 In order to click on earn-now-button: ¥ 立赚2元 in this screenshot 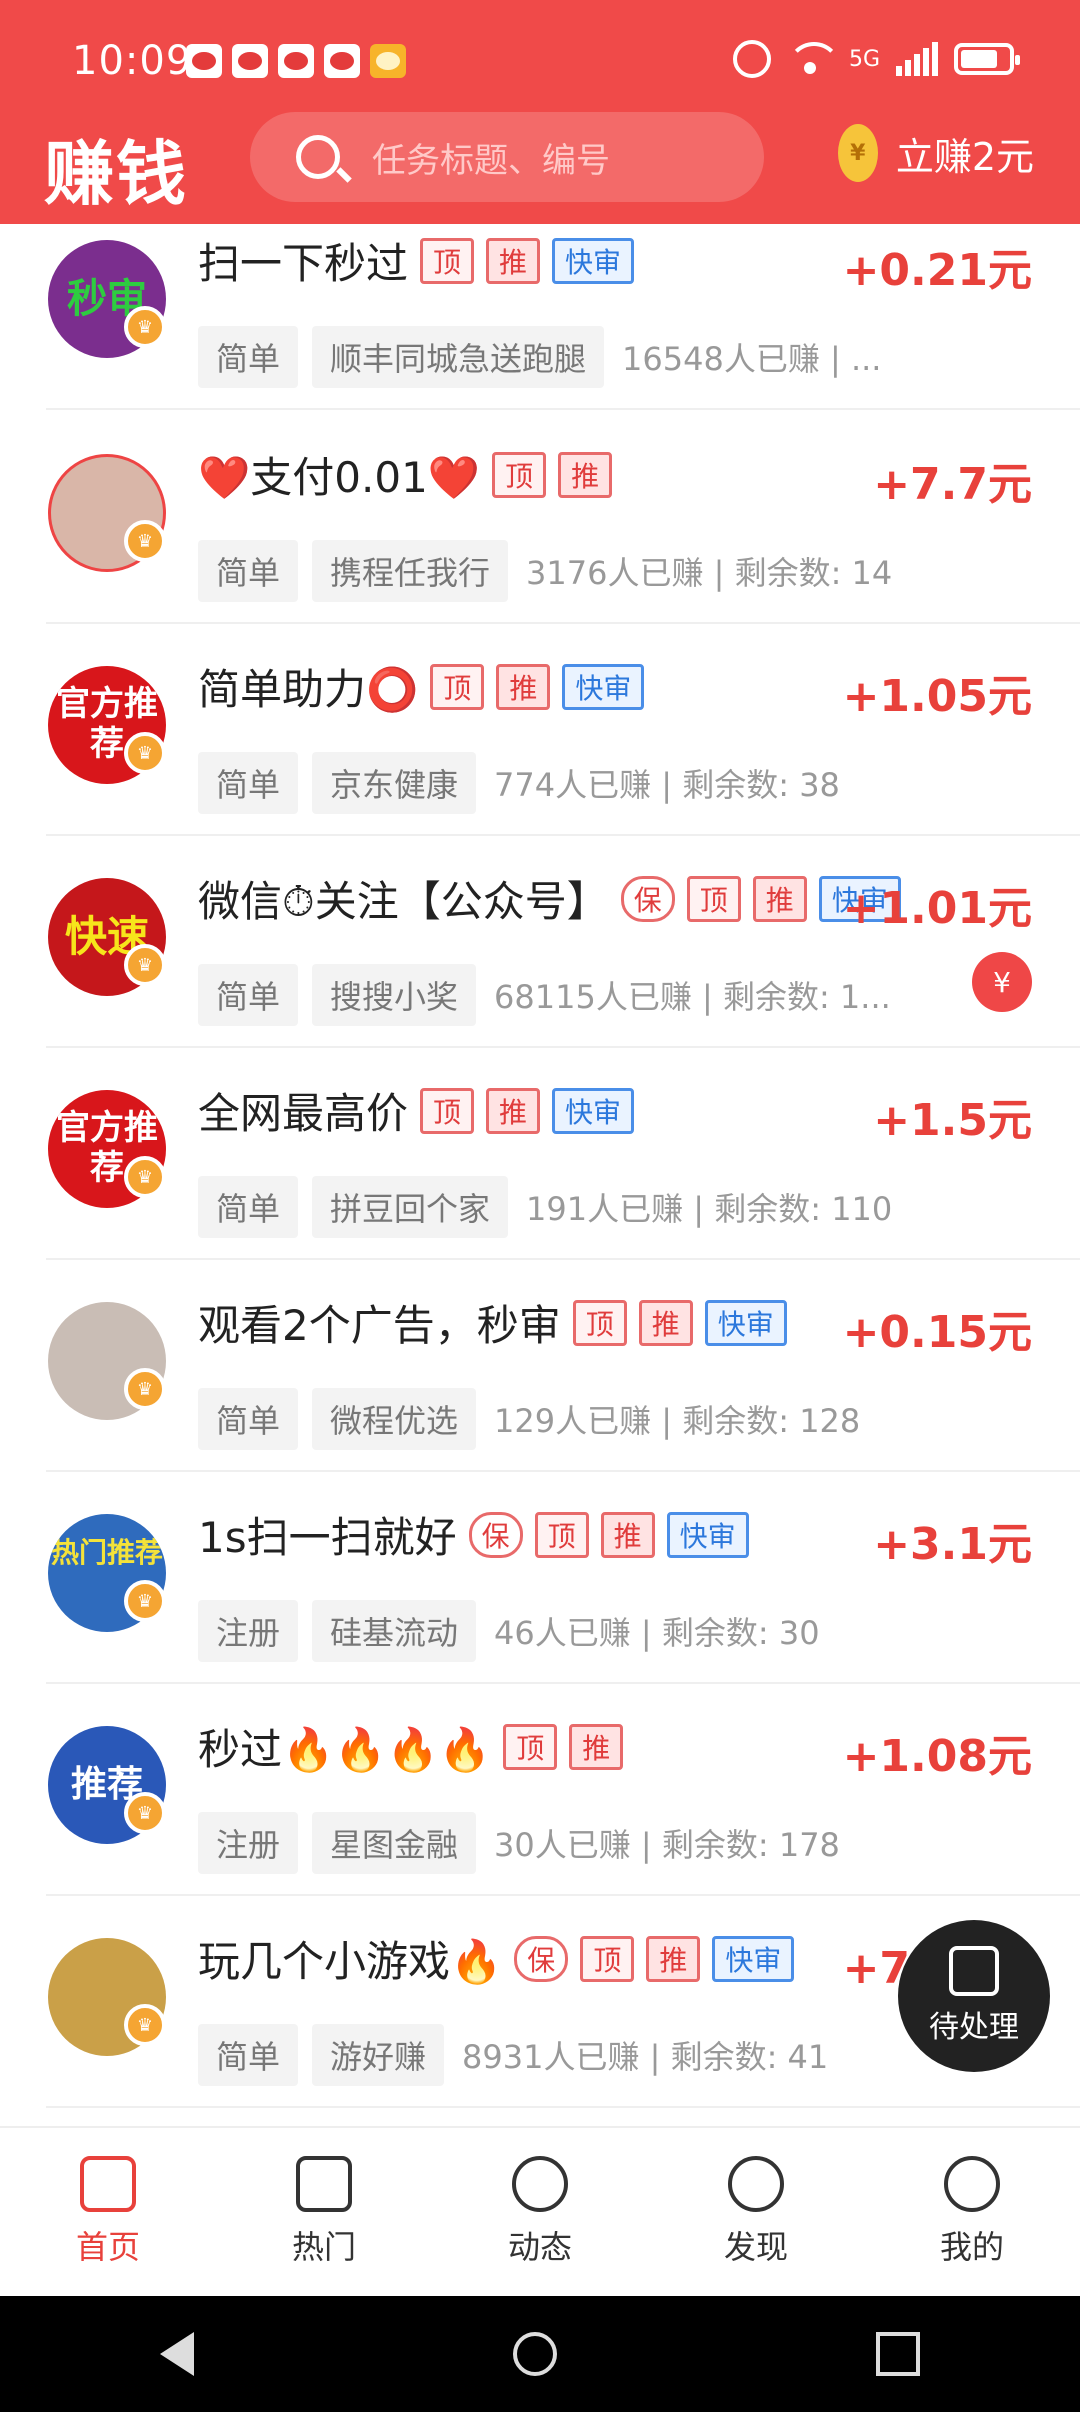, I will do `click(935, 153)`.